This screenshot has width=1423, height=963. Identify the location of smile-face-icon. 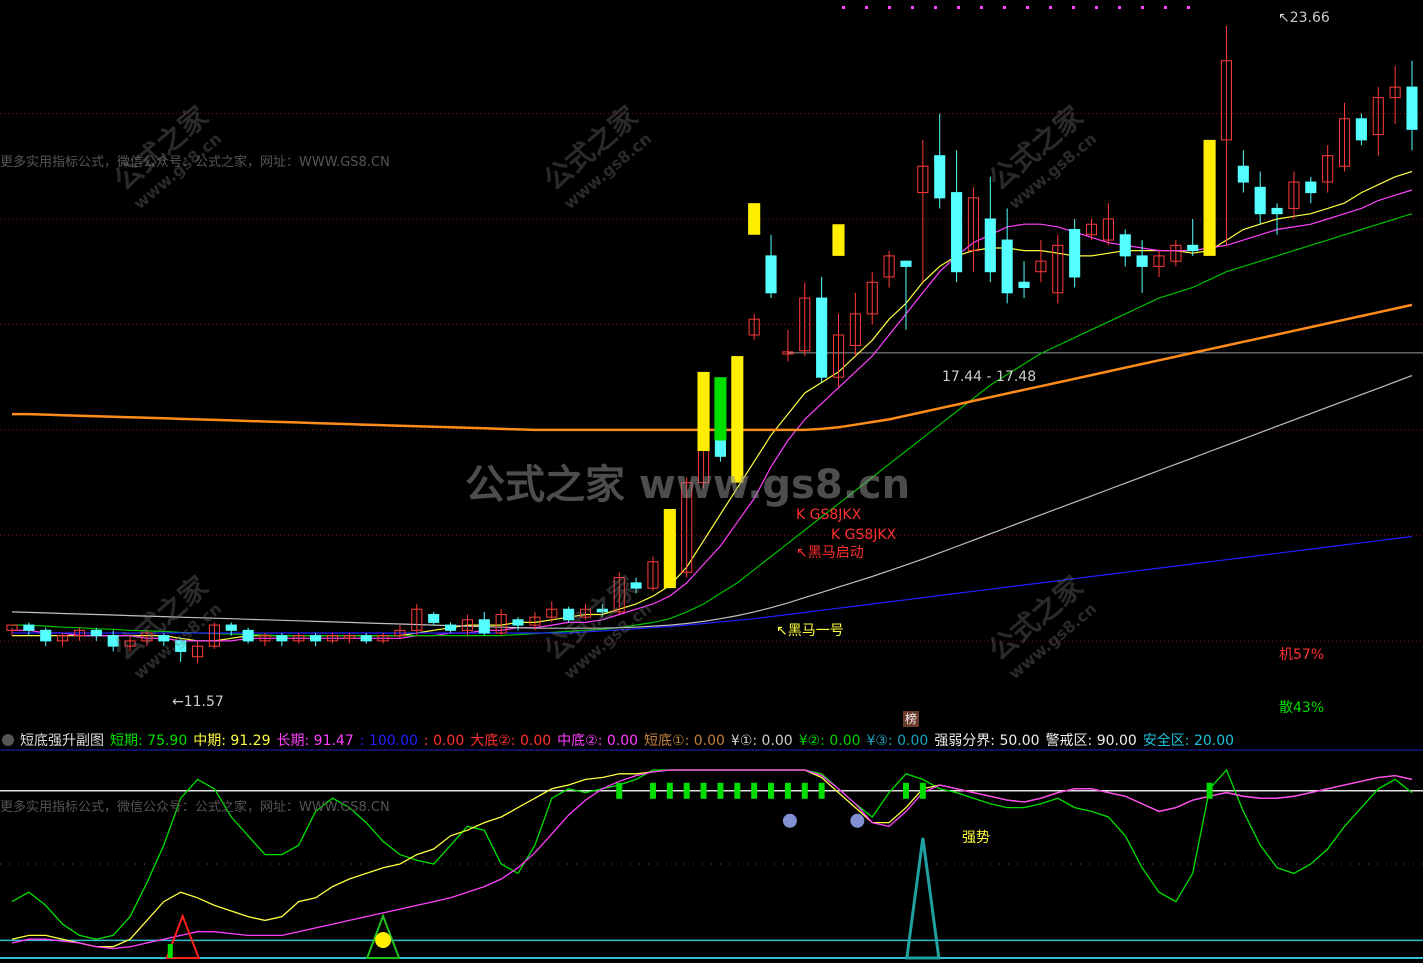
(383, 940).